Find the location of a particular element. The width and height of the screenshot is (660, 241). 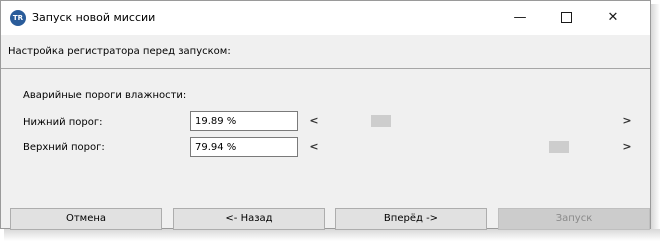

maximize-button is located at coordinates (566, 18).